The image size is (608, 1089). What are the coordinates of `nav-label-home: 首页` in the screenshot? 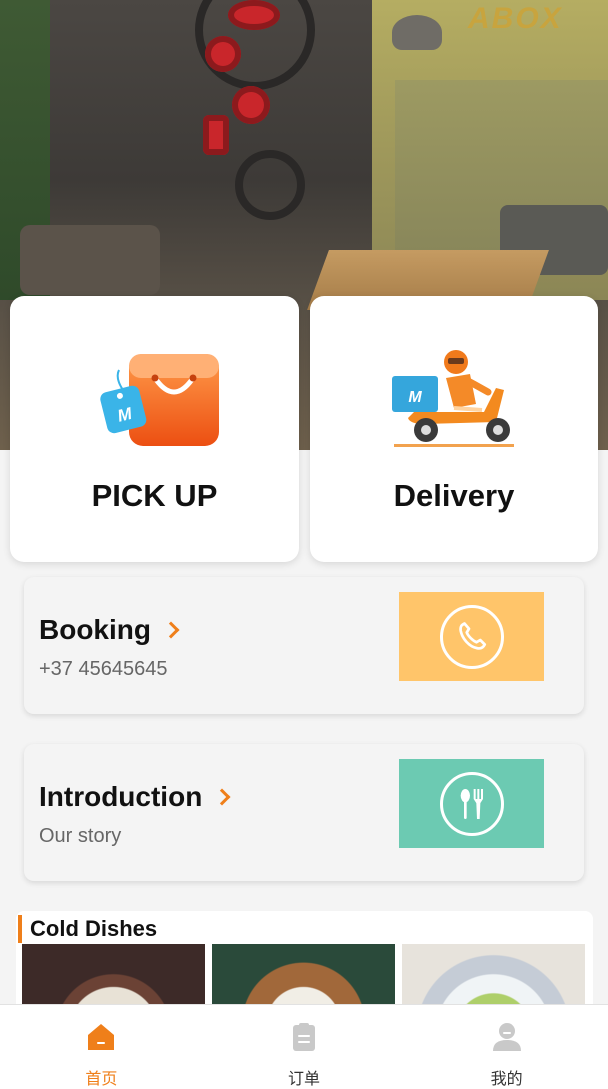 It's located at (101, 1078).